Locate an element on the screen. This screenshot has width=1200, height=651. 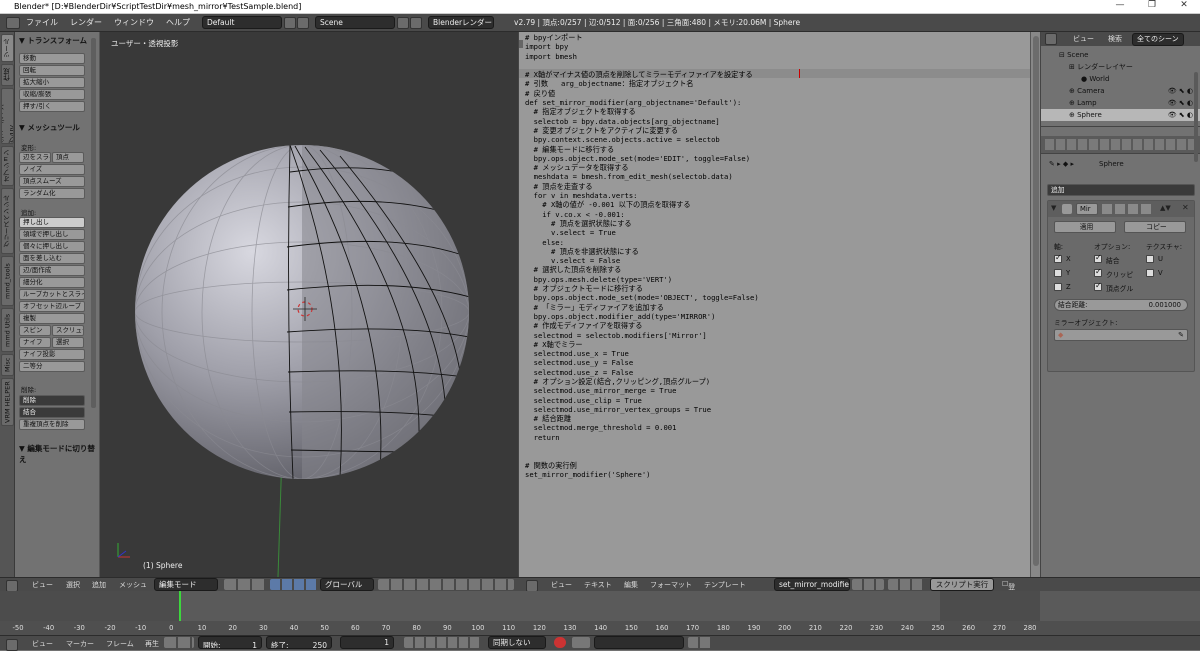
tab-tools: ツール is located at coordinates (7, 48).